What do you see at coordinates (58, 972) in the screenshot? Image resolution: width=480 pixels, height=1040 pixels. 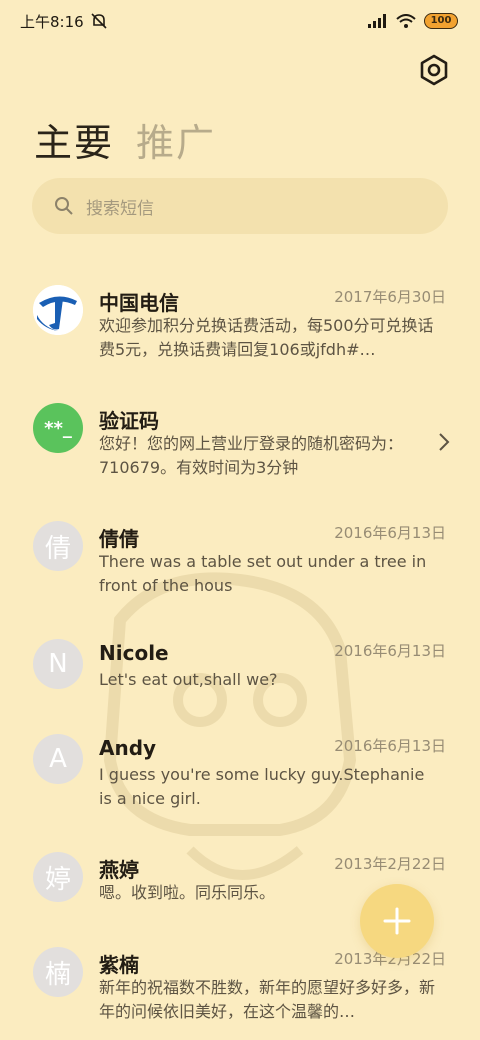 I see `contact-avatar: 楠` at bounding box center [58, 972].